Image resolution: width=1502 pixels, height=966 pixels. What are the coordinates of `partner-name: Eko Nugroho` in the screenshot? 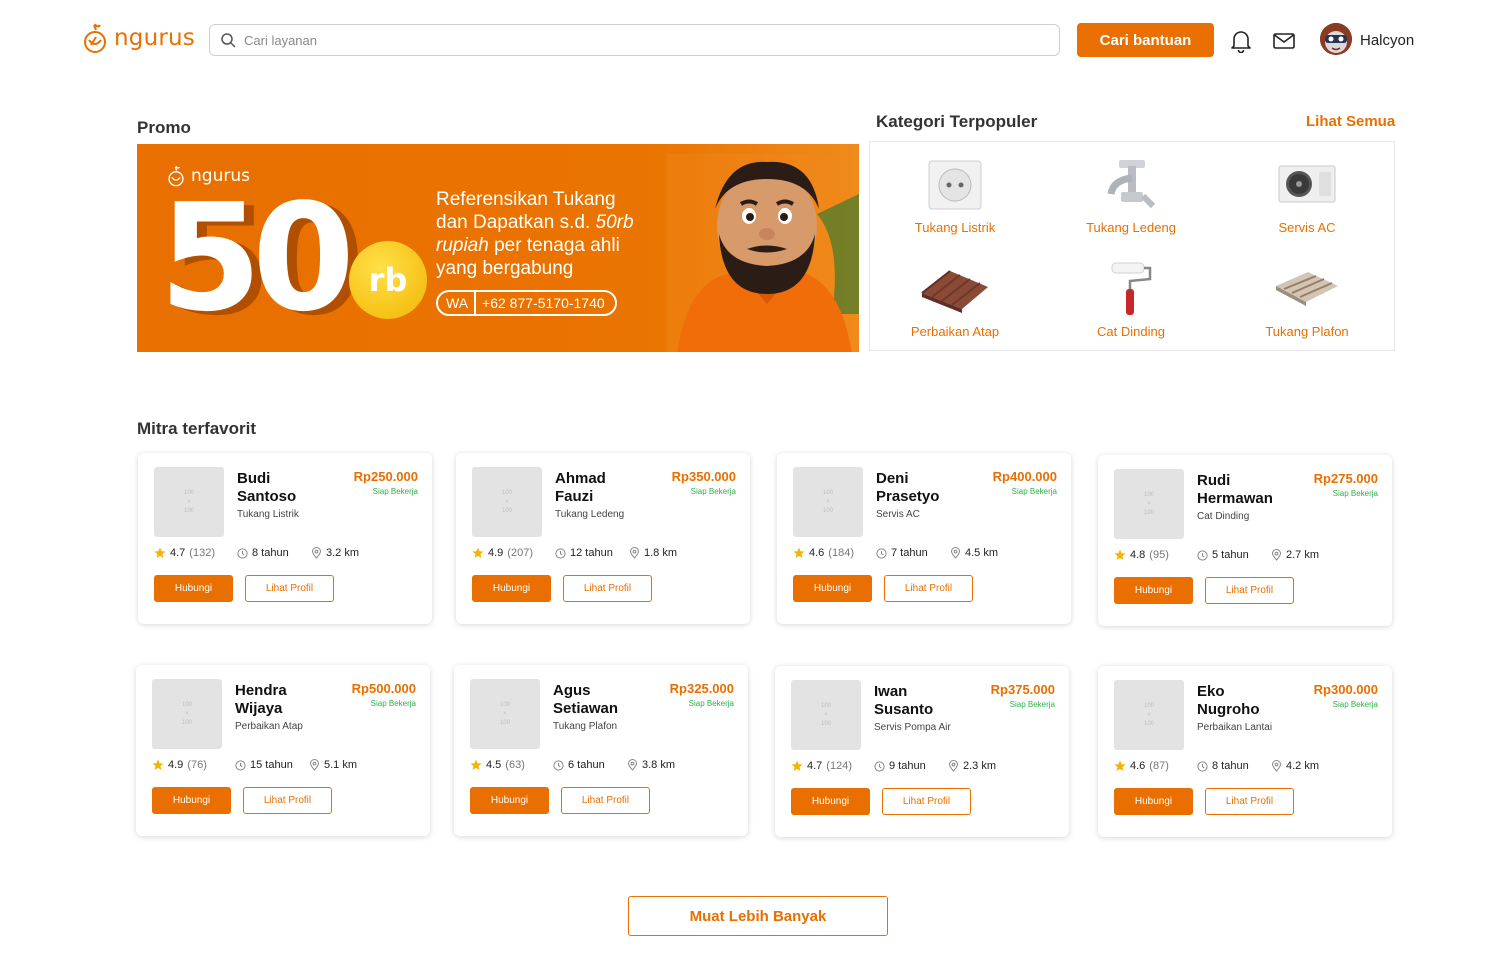 It's located at (1228, 700).